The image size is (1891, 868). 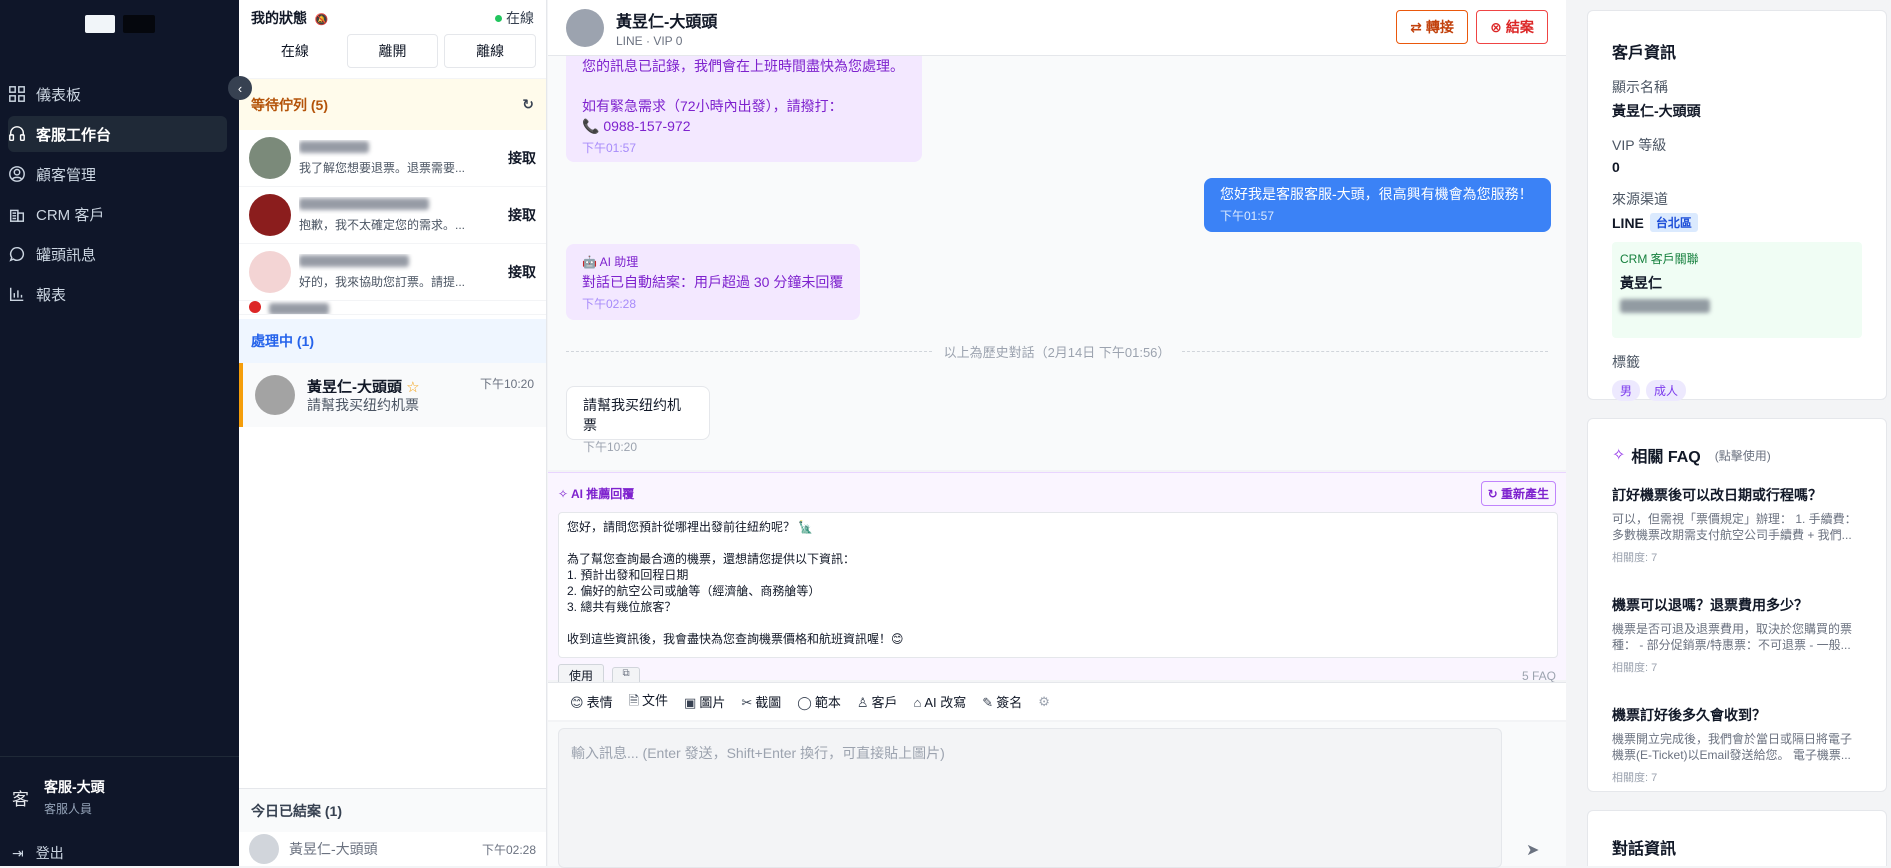 I want to click on message-bubble-customer: 請幫我买纽约机票 下午10:20, so click(x=638, y=420).